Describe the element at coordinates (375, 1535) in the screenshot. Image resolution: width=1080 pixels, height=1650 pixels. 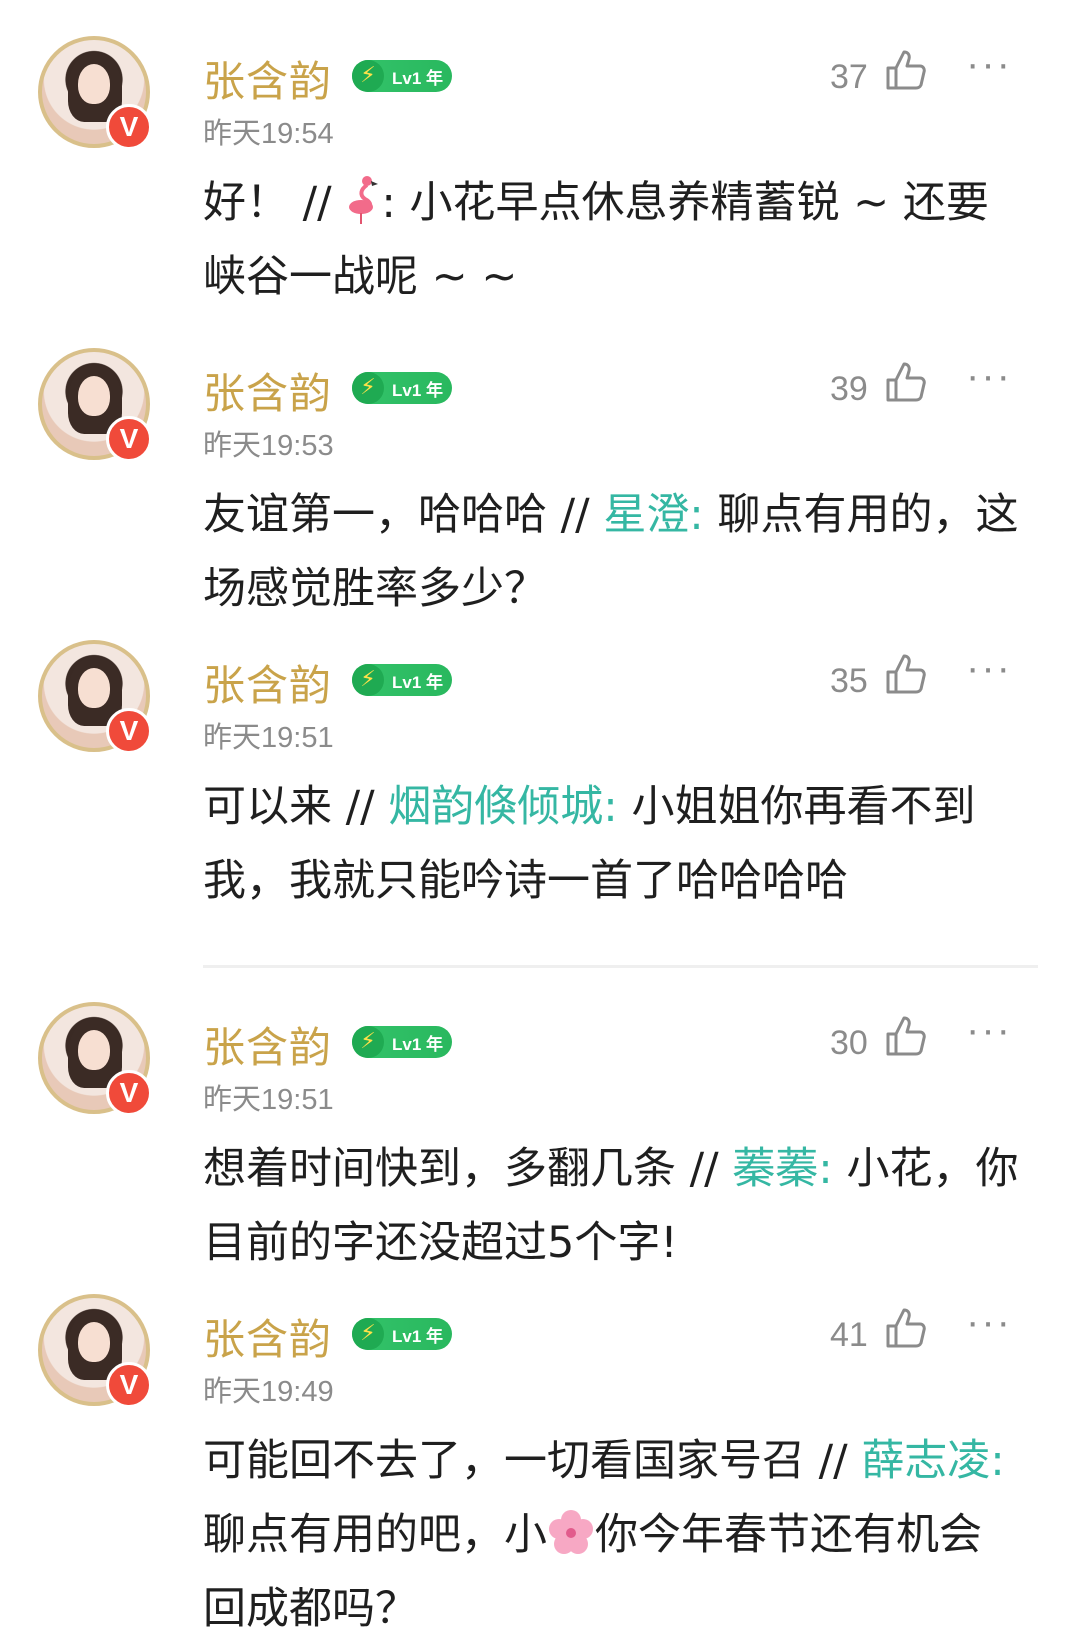
I see `comment-text-part: 聊点有用的吧，小` at that location.